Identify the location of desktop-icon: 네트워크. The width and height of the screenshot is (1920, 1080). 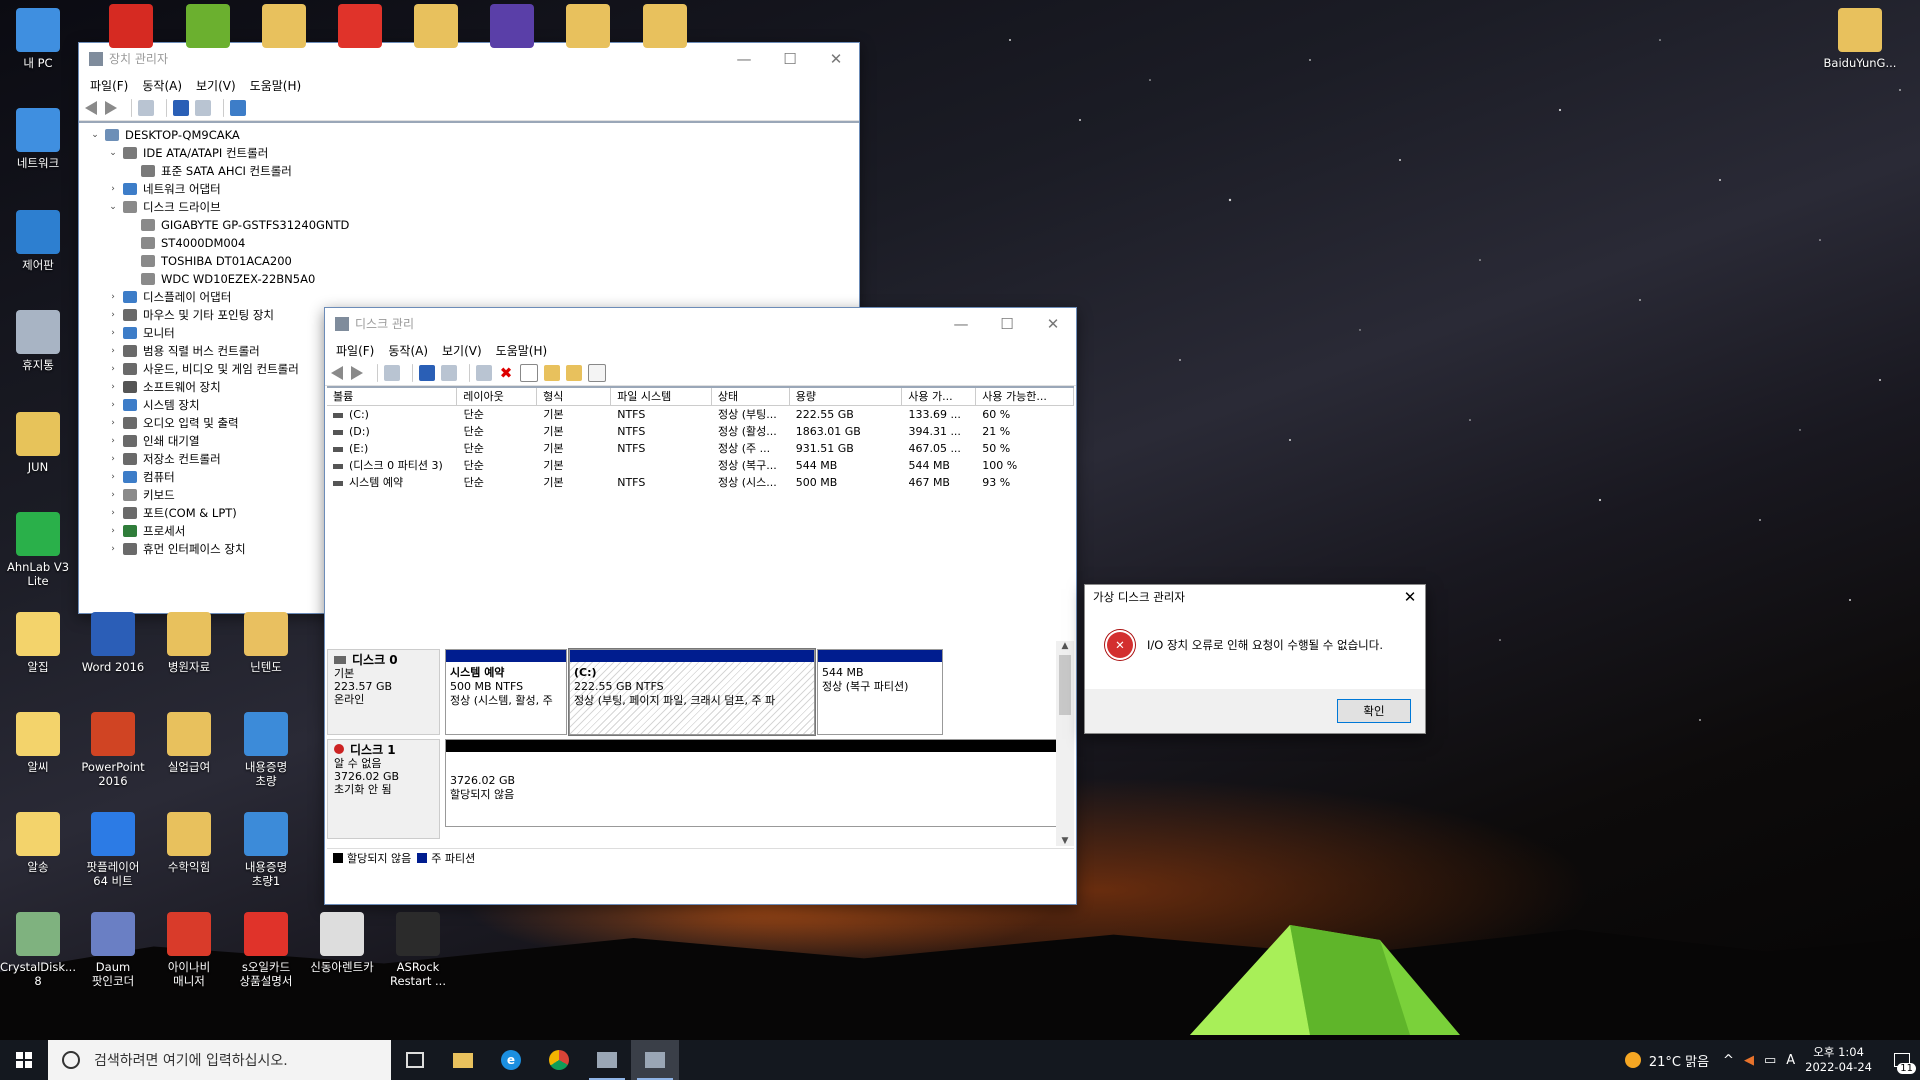
(38, 139).